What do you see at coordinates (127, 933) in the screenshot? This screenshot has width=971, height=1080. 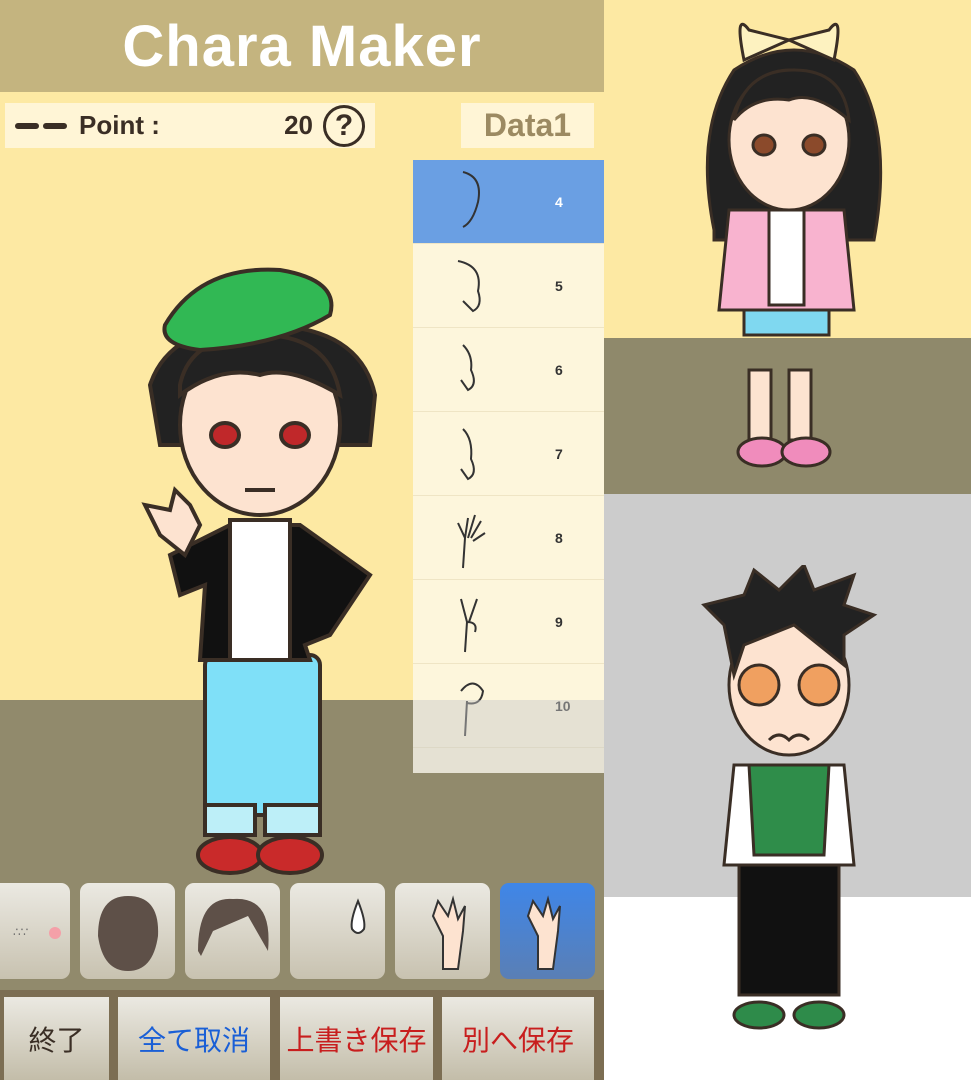 I see `back-hair-icon` at bounding box center [127, 933].